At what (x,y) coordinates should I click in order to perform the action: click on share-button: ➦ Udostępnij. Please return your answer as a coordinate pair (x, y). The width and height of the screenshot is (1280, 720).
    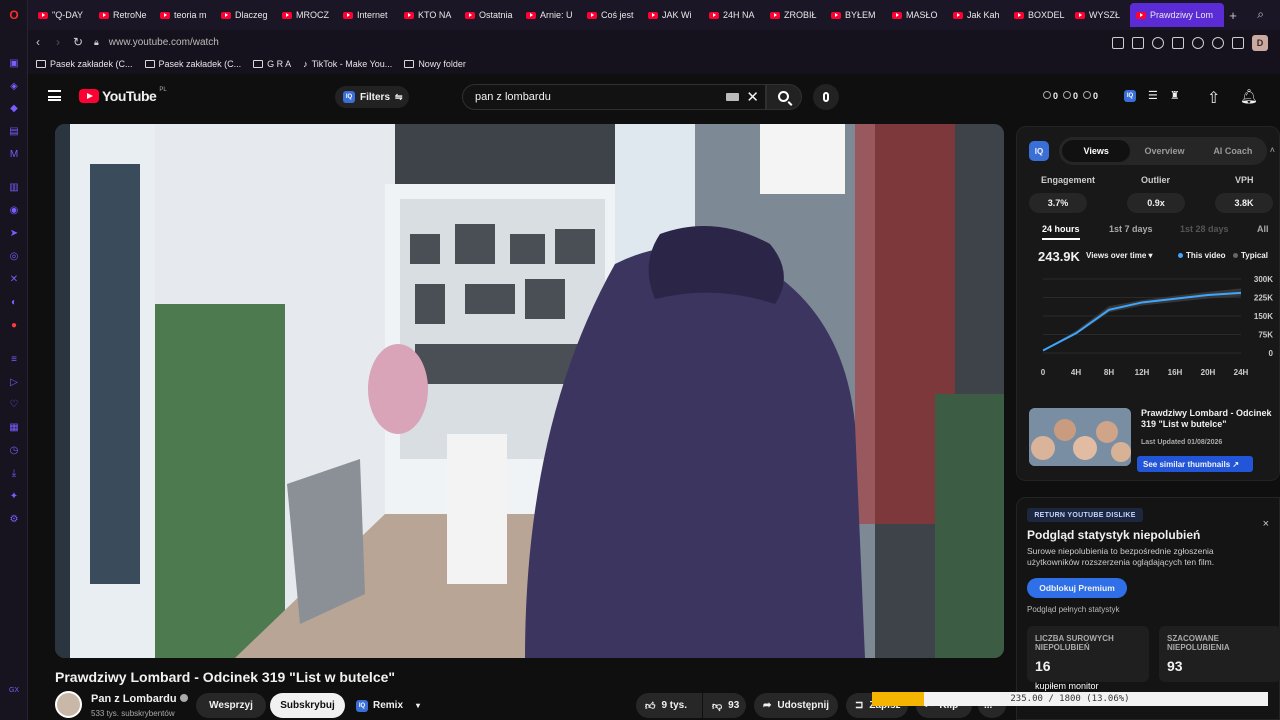
    Looking at the image, I should click on (796, 705).